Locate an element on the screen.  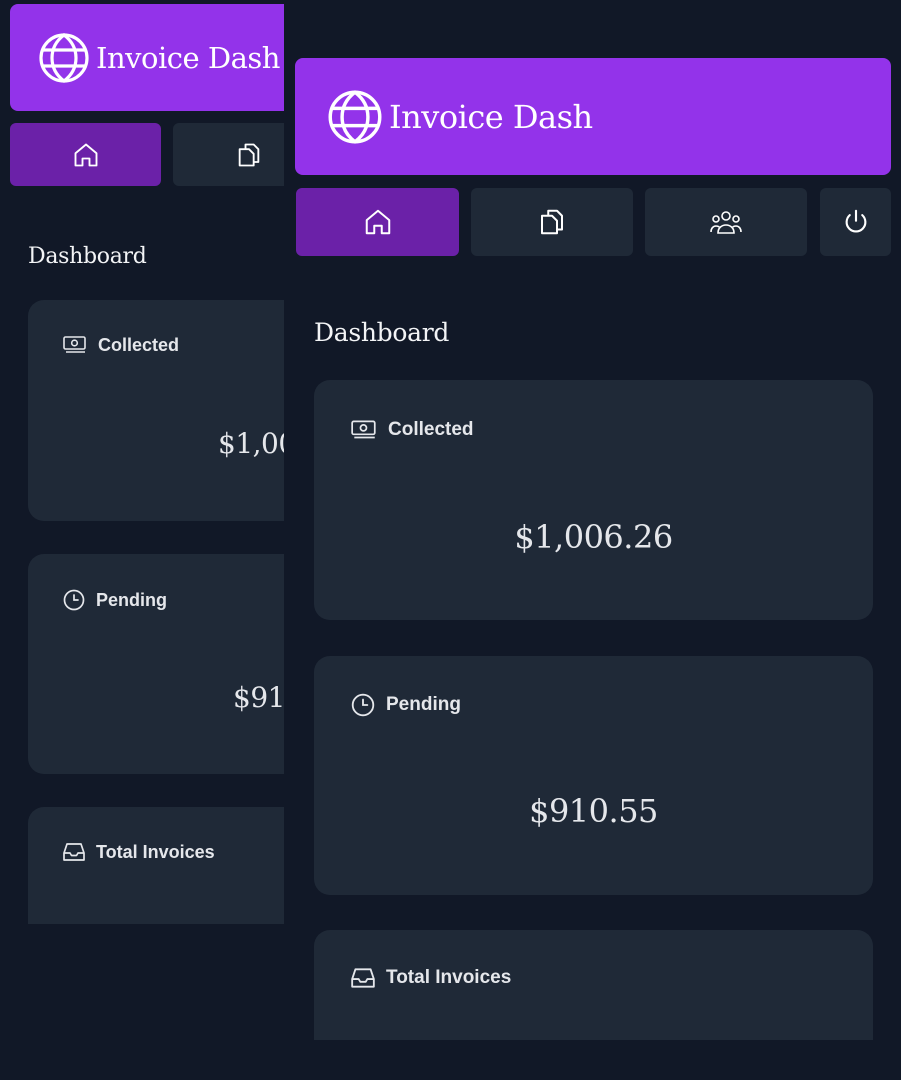
collected-card: Collected $1,006.26 is located at coordinates (593, 500).